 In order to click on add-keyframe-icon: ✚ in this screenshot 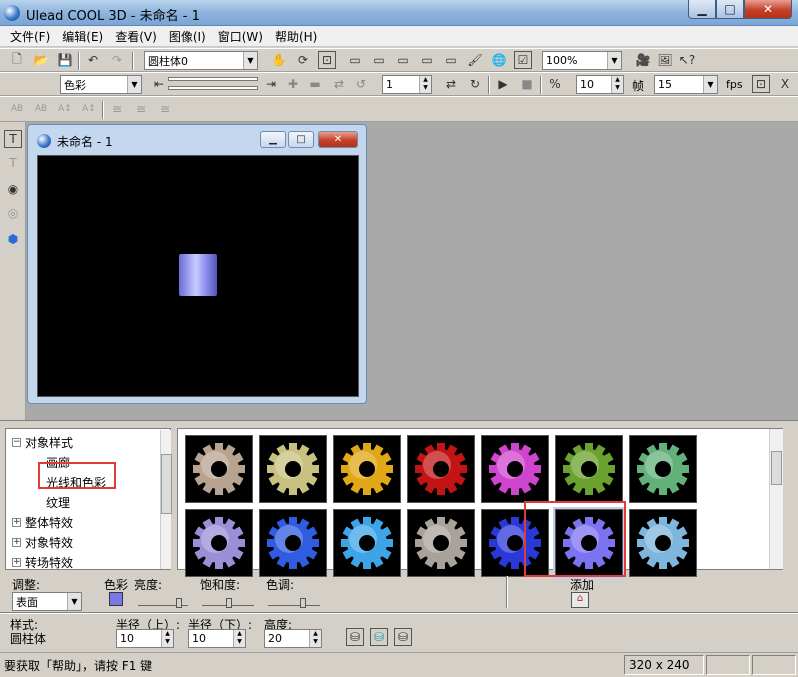, I will do `click(293, 84)`.